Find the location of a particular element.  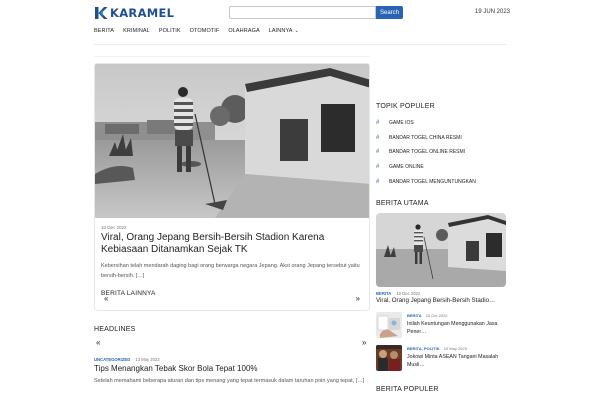

topic-label: GAME ONLINE is located at coordinates (406, 167).